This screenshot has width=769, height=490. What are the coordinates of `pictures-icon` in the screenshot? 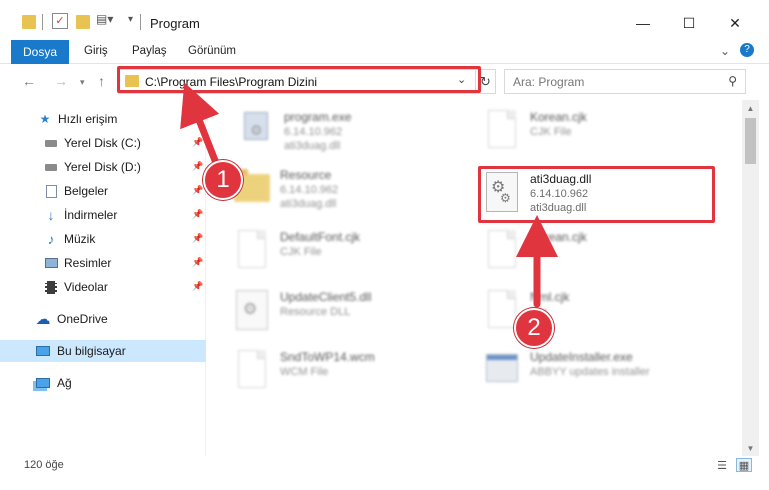 It's located at (51, 263).